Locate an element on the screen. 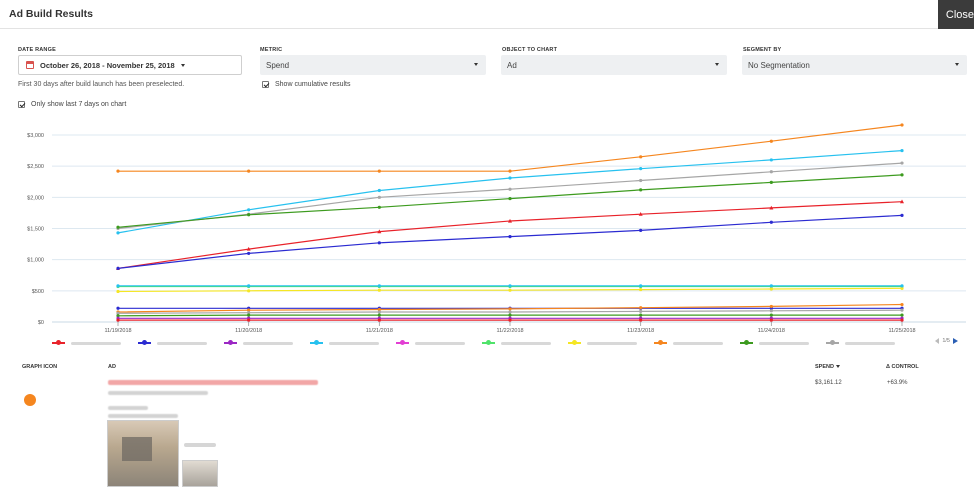 Image resolution: width=974 pixels, height=487 pixels. graph-icon-dot is located at coordinates (30, 400).